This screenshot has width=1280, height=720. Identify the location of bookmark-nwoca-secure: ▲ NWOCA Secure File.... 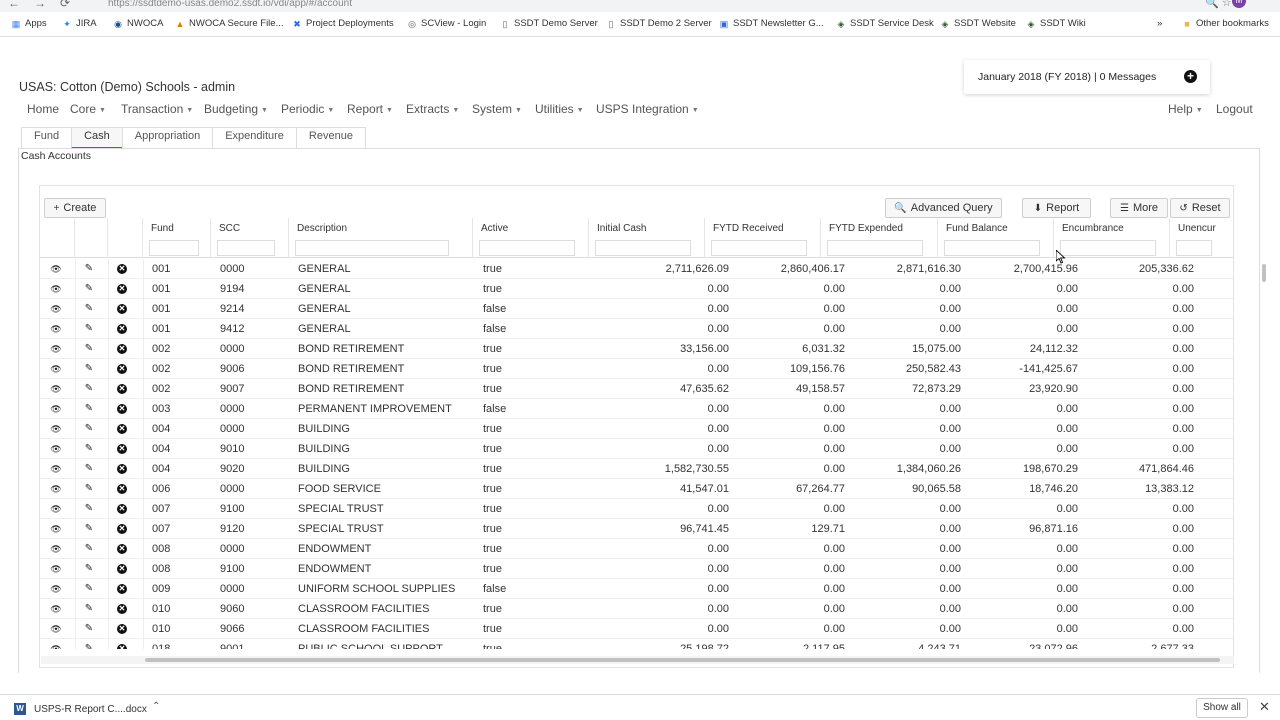
(229, 23).